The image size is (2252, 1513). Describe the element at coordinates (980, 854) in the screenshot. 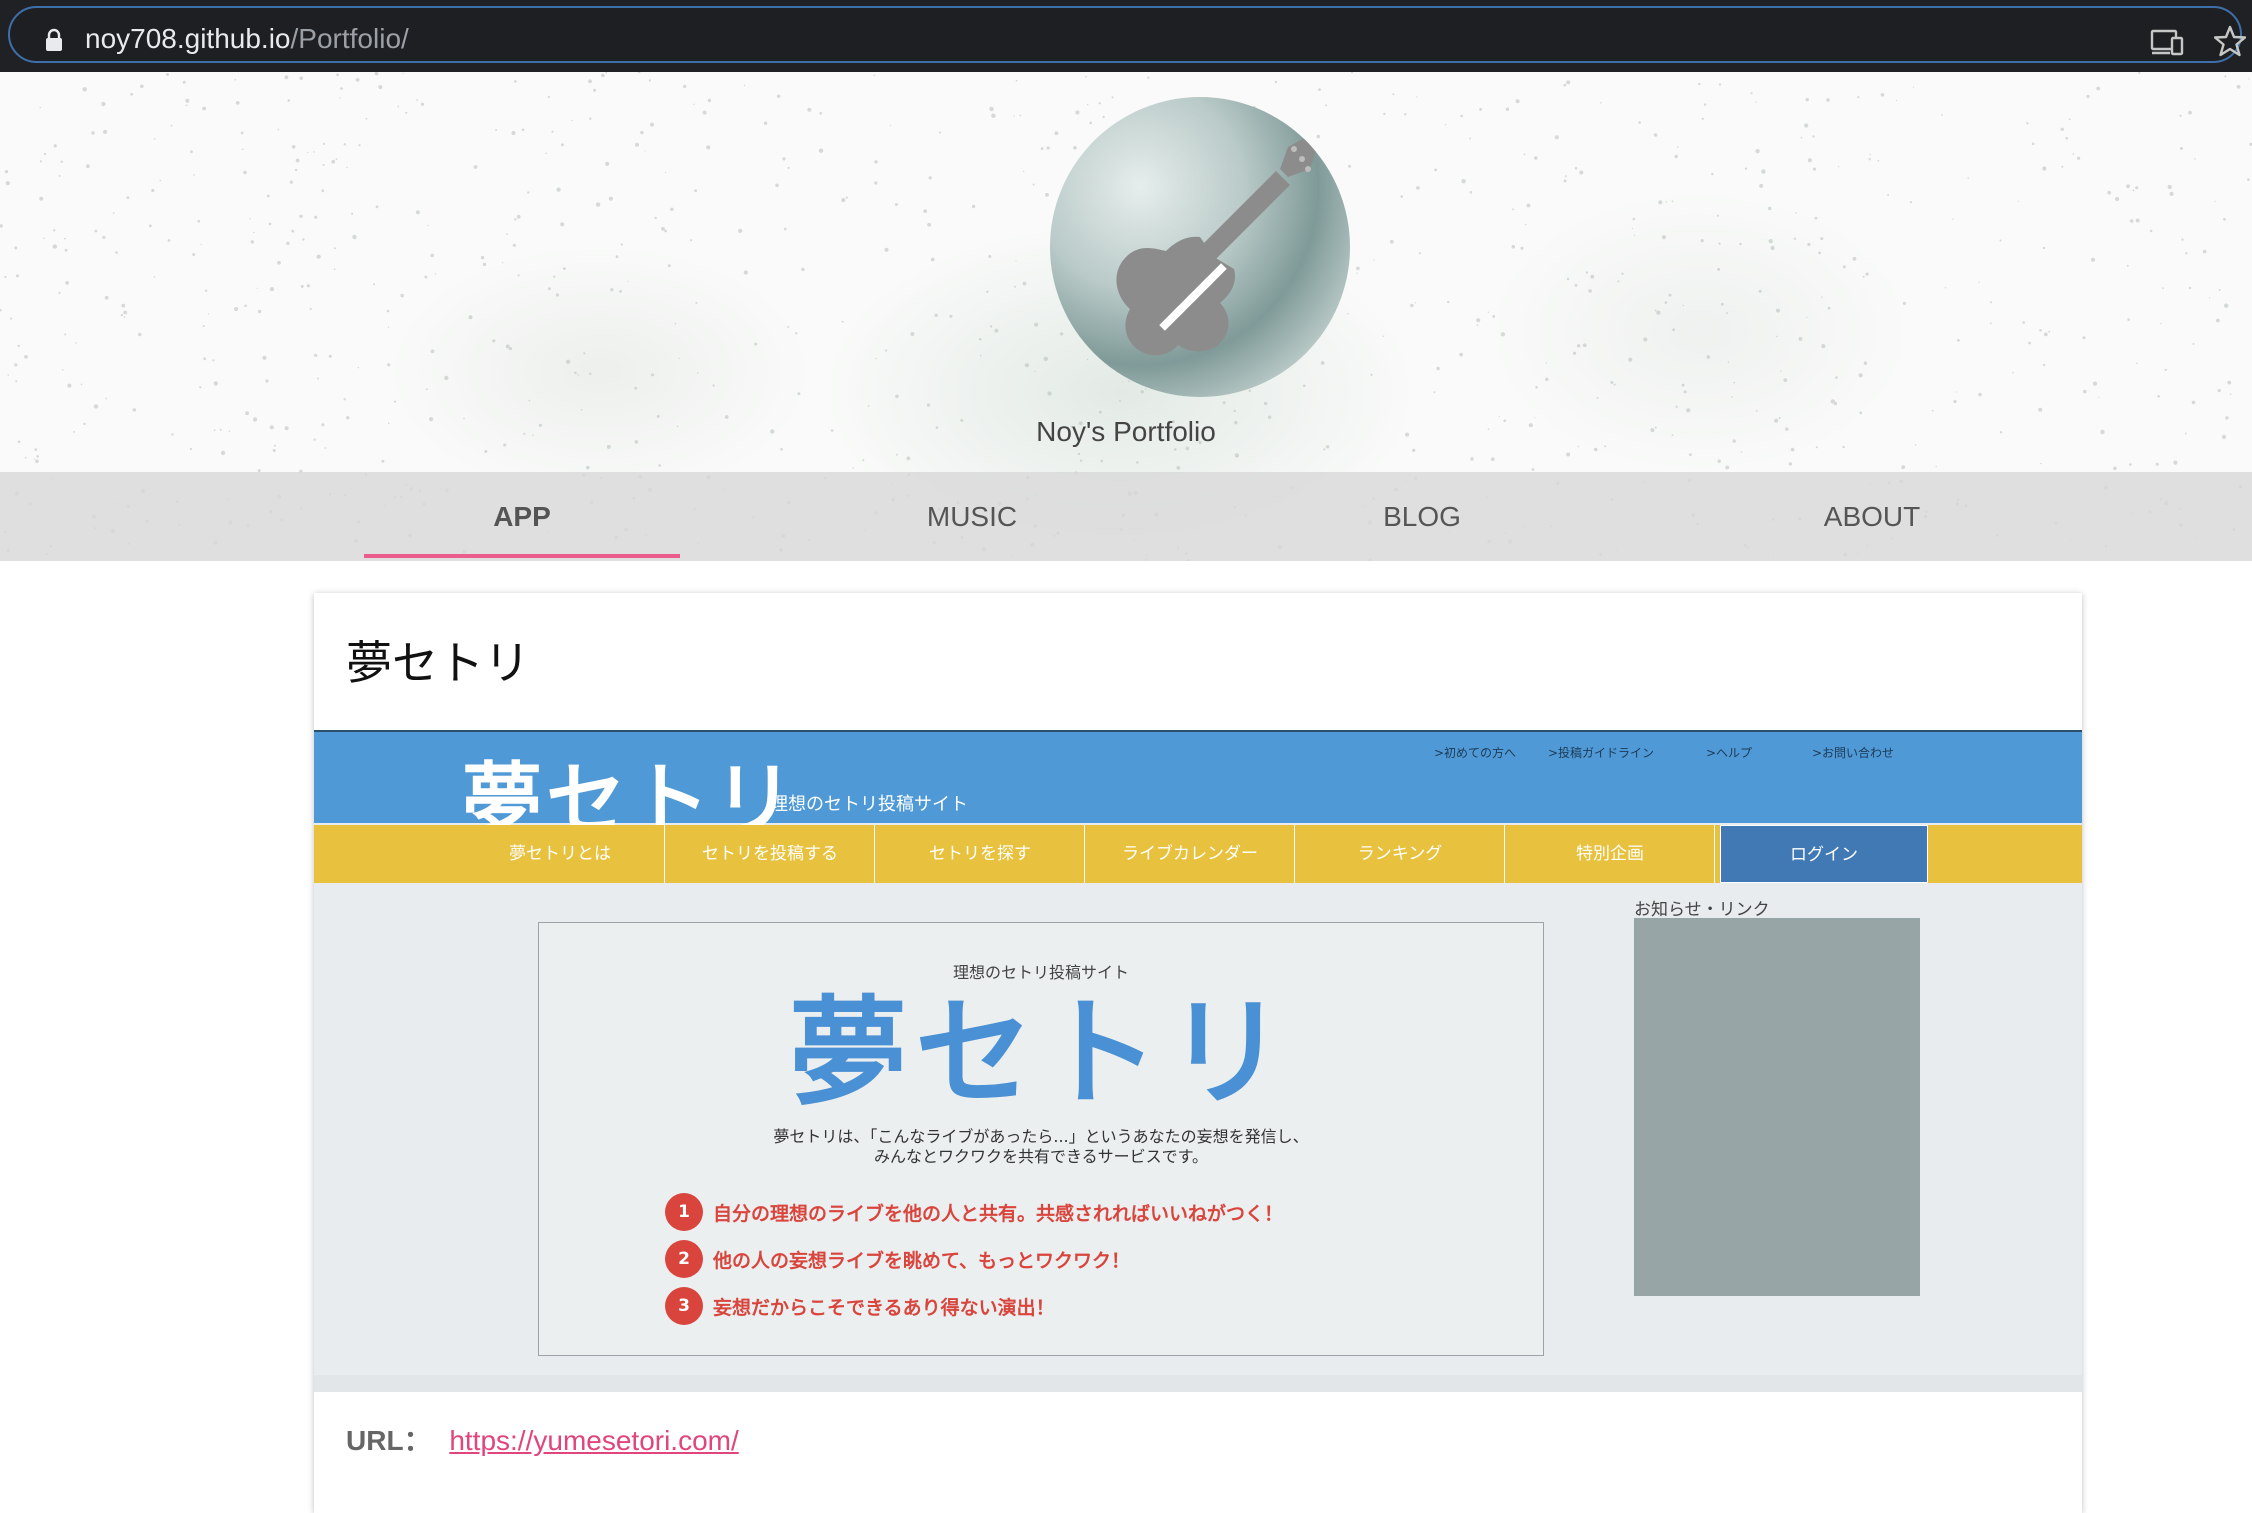

I see `preview-menu-item: セトリを探す` at that location.